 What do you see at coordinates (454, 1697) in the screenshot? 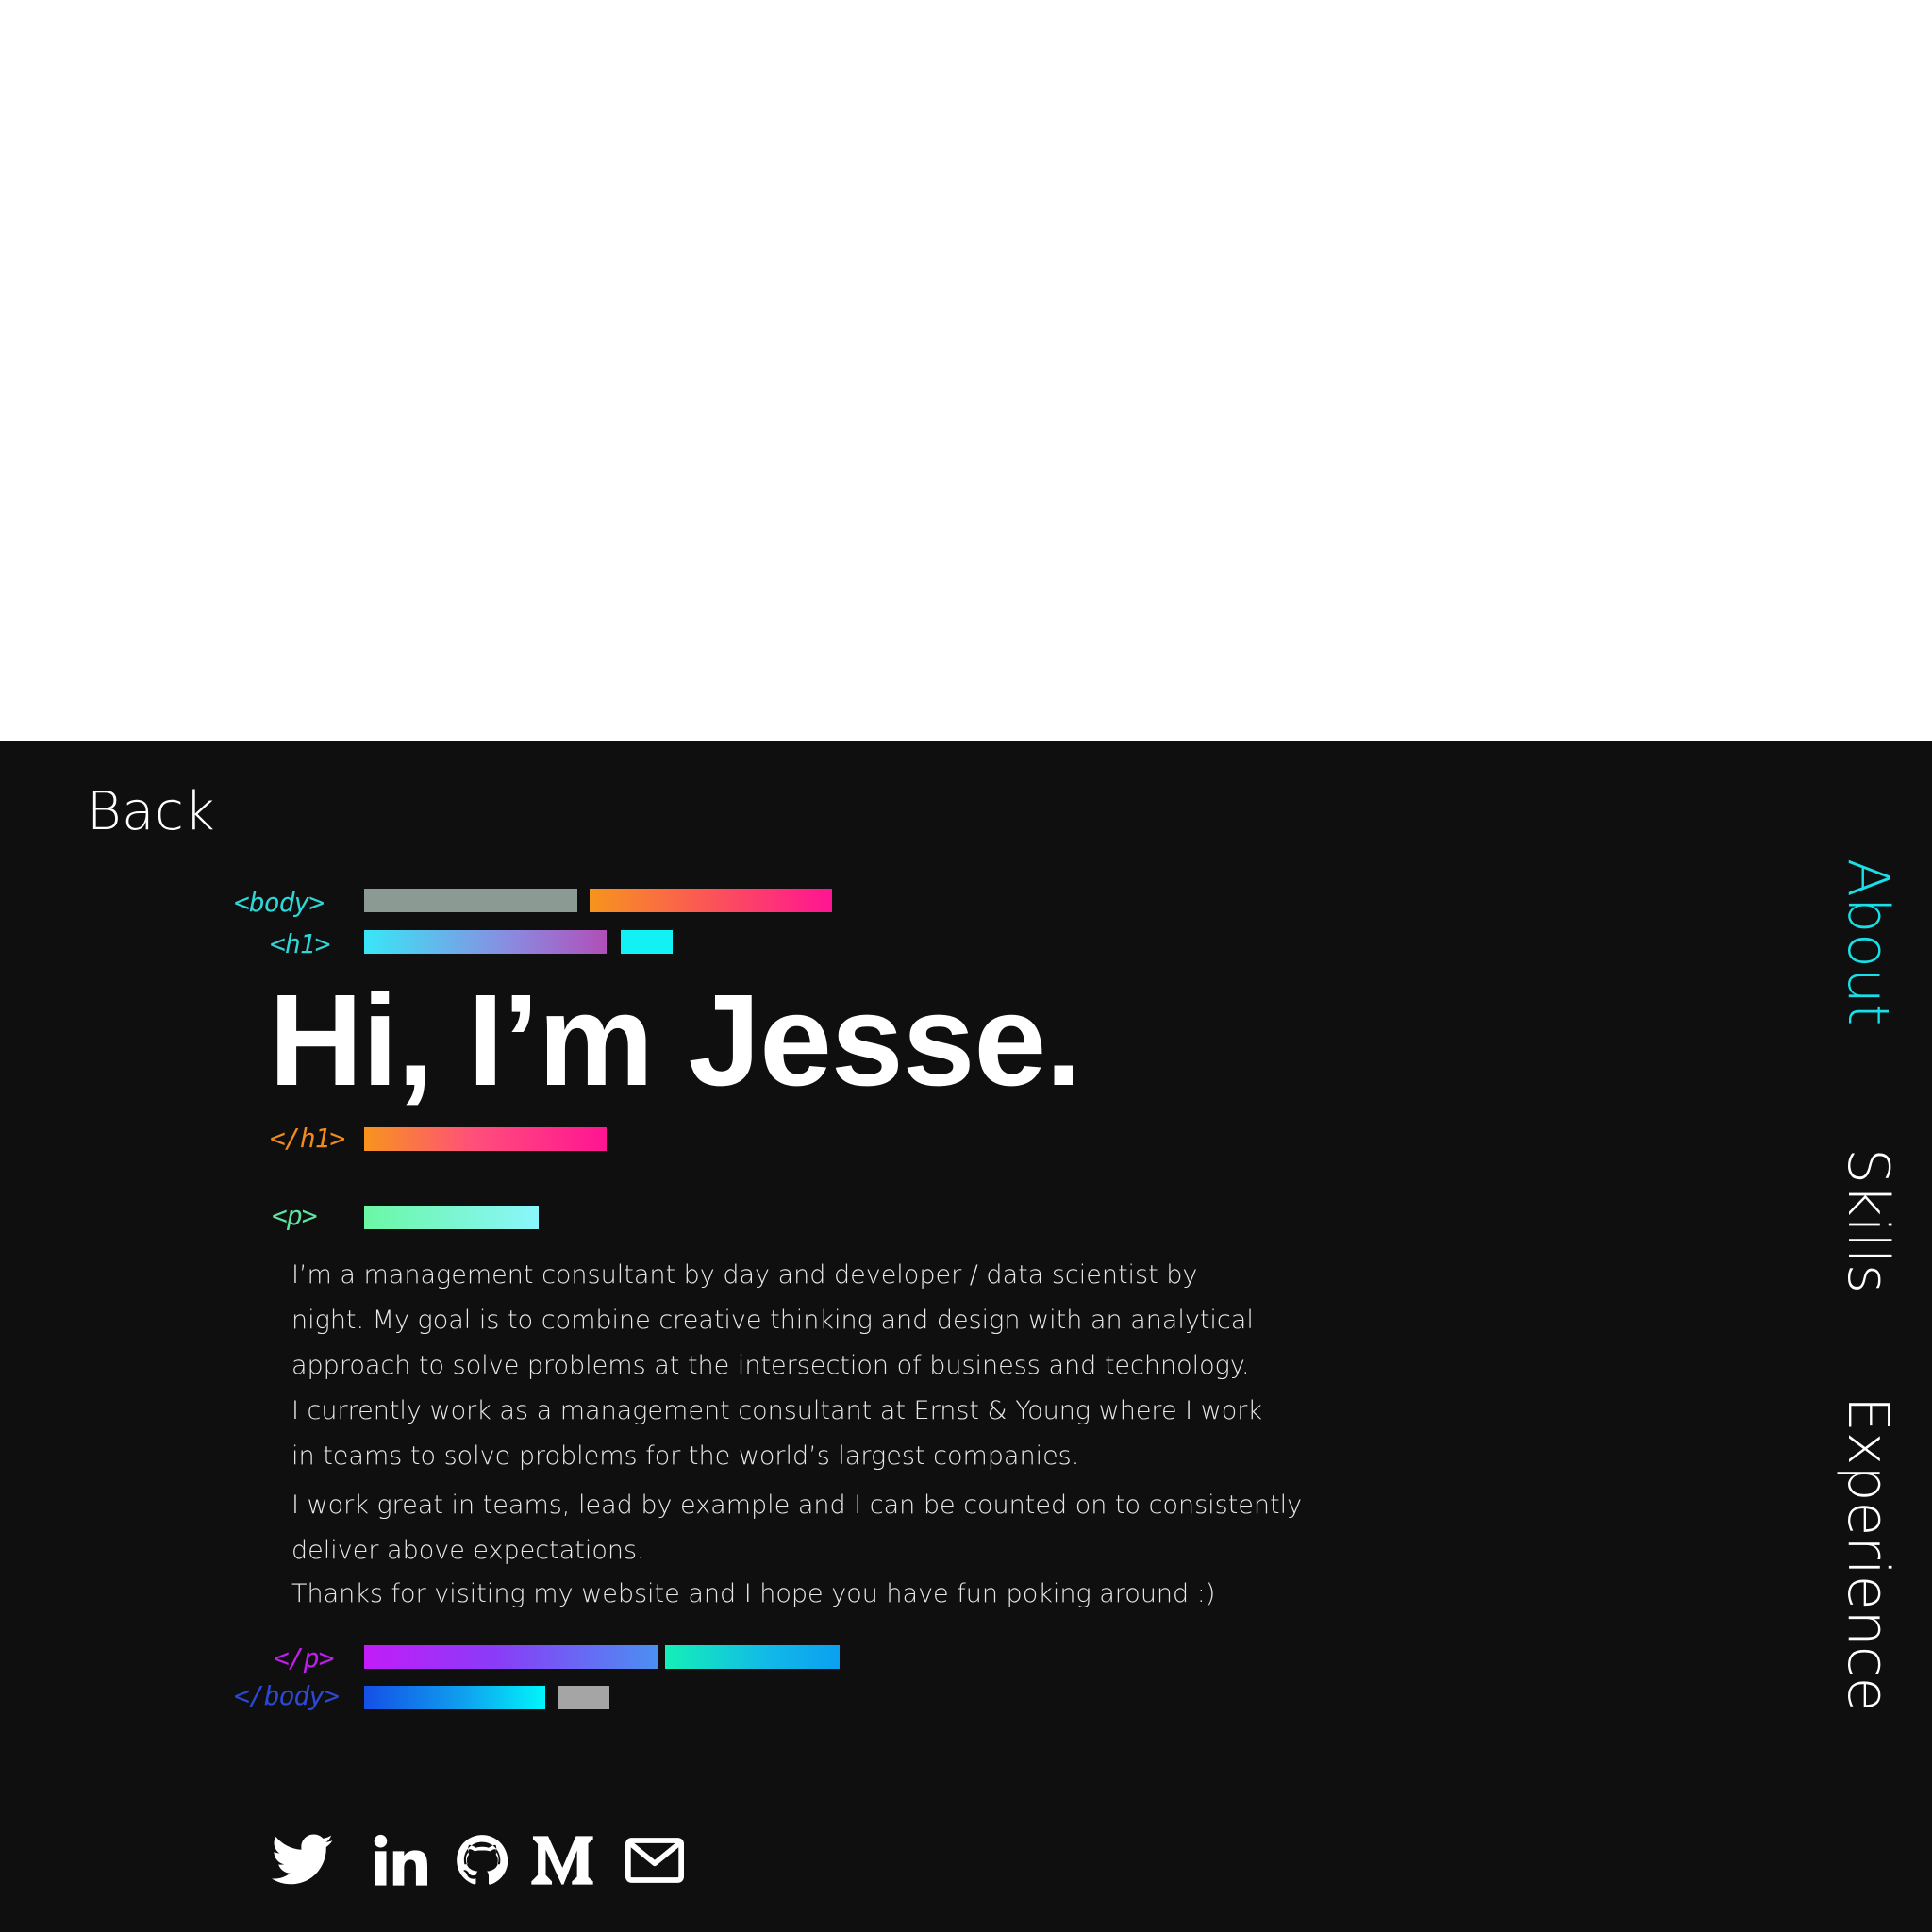
I see `decor-bar-blue-cyan` at bounding box center [454, 1697].